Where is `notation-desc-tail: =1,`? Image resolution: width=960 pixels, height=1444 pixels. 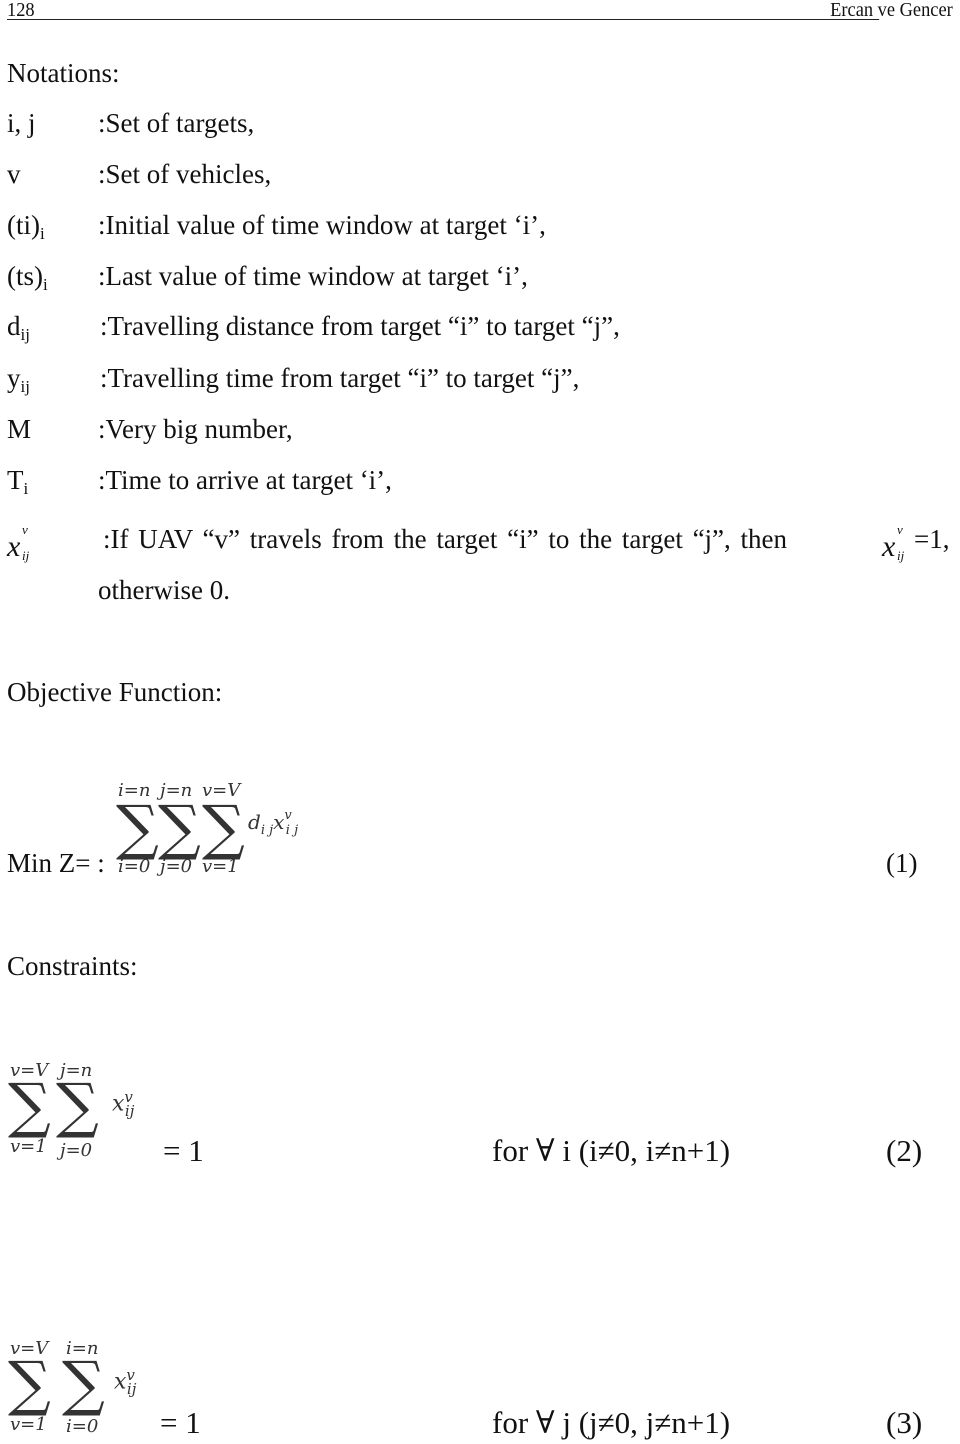
notation-desc-tail: =1, is located at coordinates (932, 539).